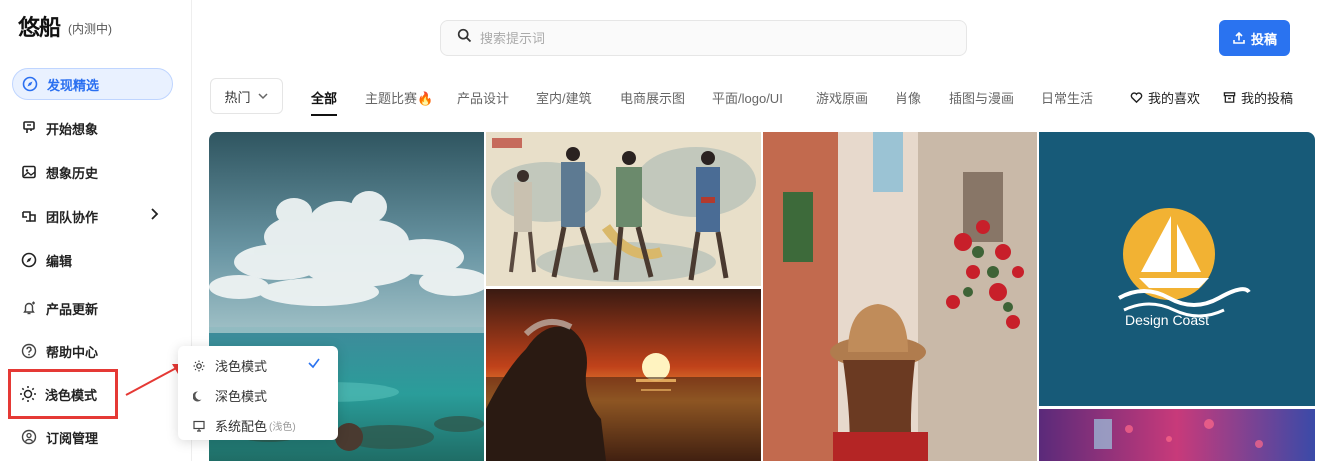 Image resolution: width=1320 pixels, height=461 pixels. I want to click on tab-daily-life: 日常生活, so click(1067, 97).